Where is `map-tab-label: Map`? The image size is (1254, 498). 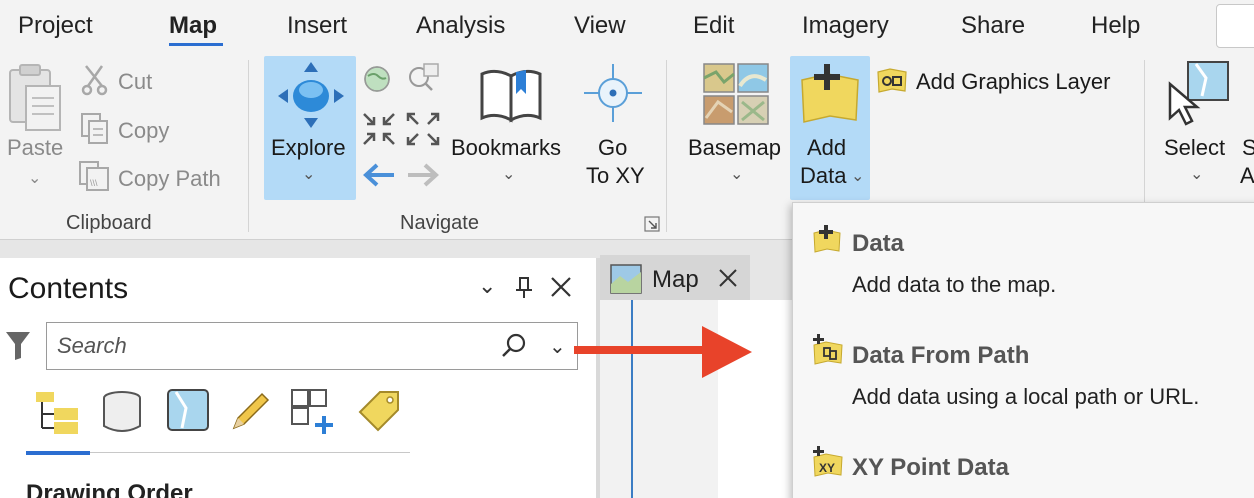 map-tab-label: Map is located at coordinates (675, 279).